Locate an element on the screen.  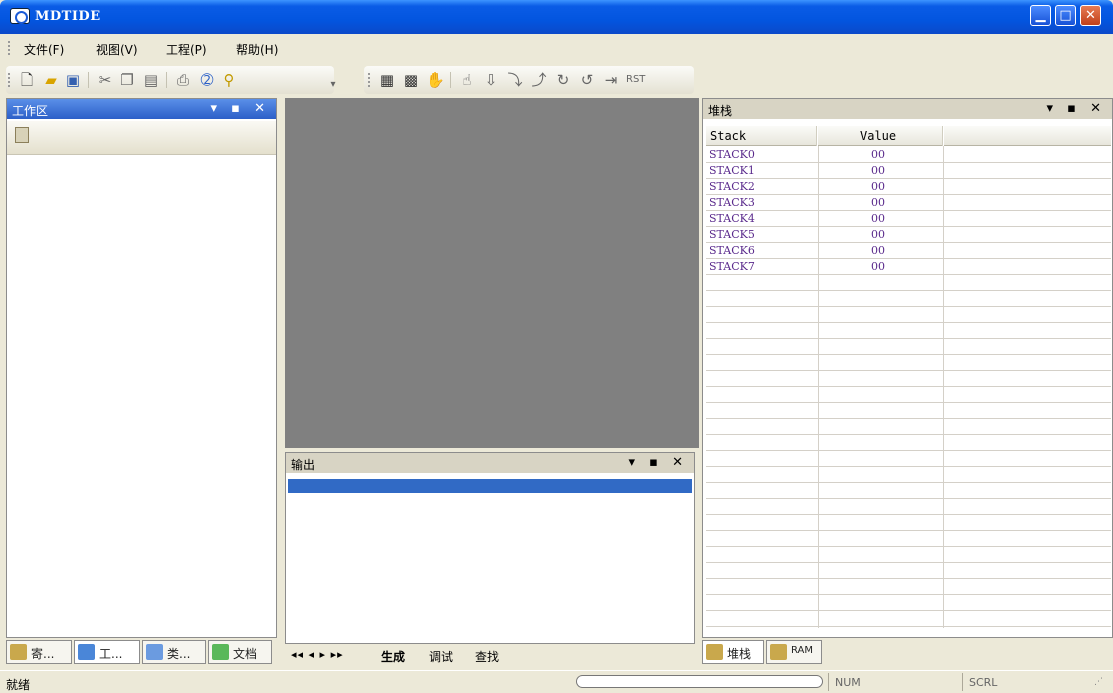
halt-icon: ⇥ is located at coordinates (611, 80).